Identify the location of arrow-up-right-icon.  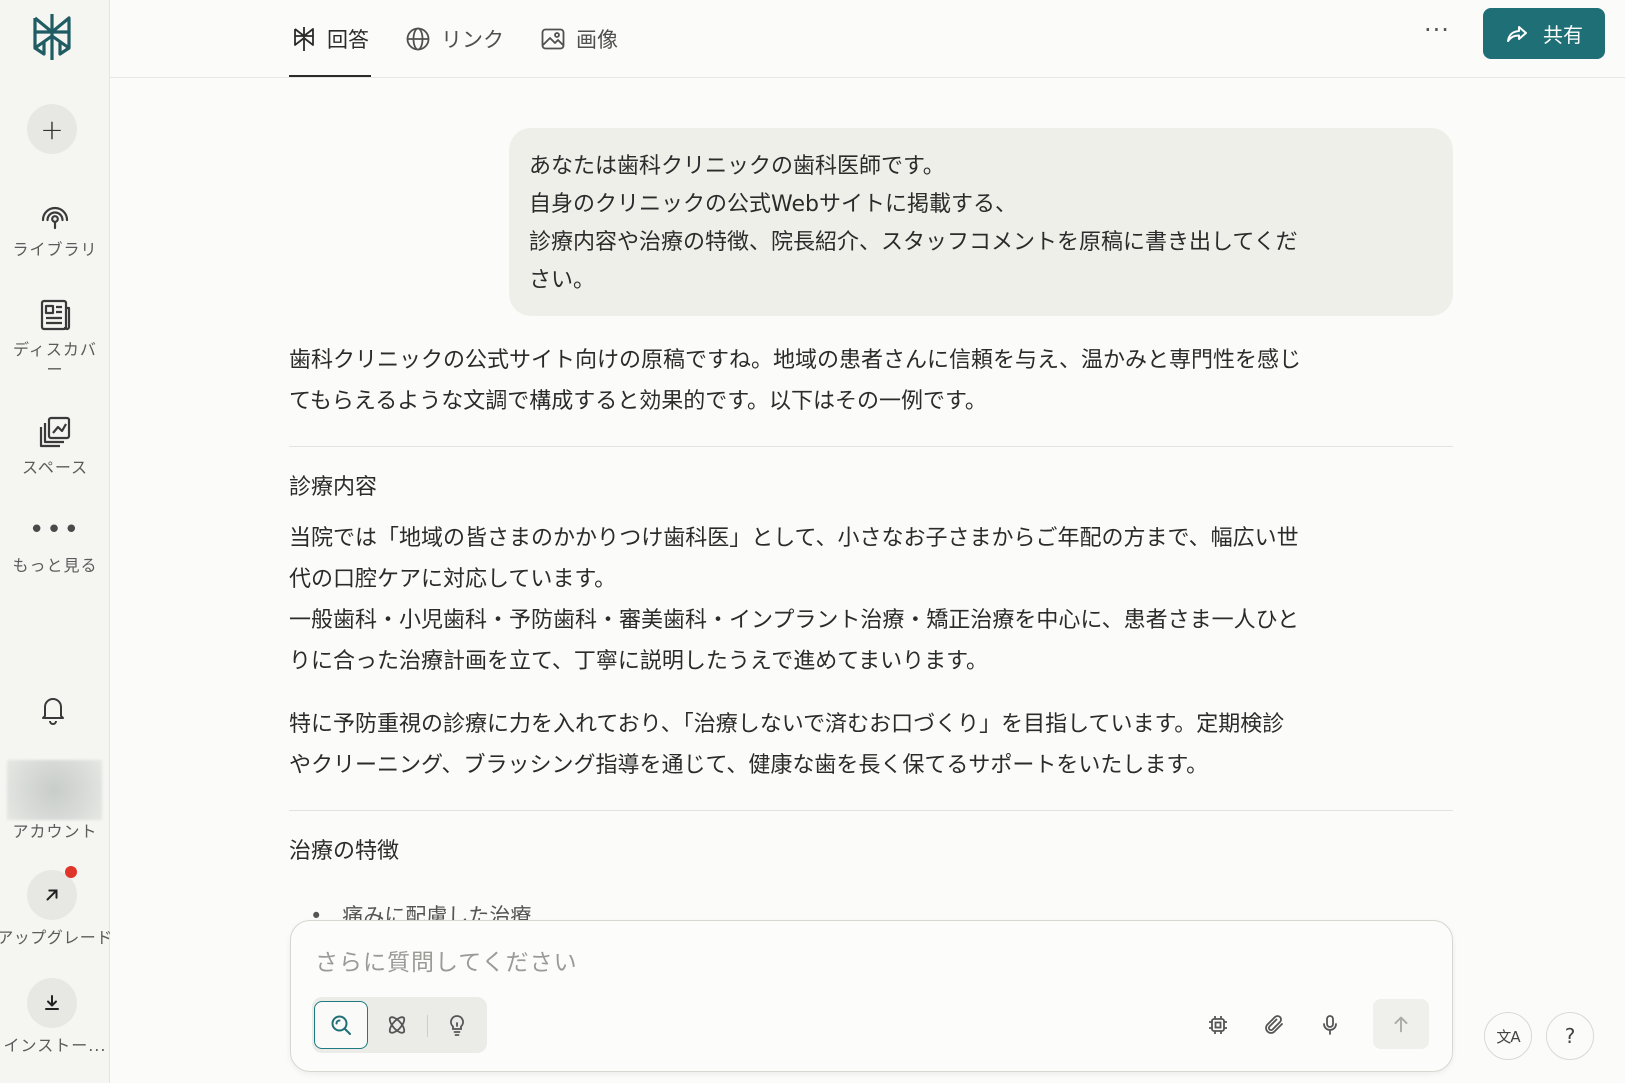
(52, 895).